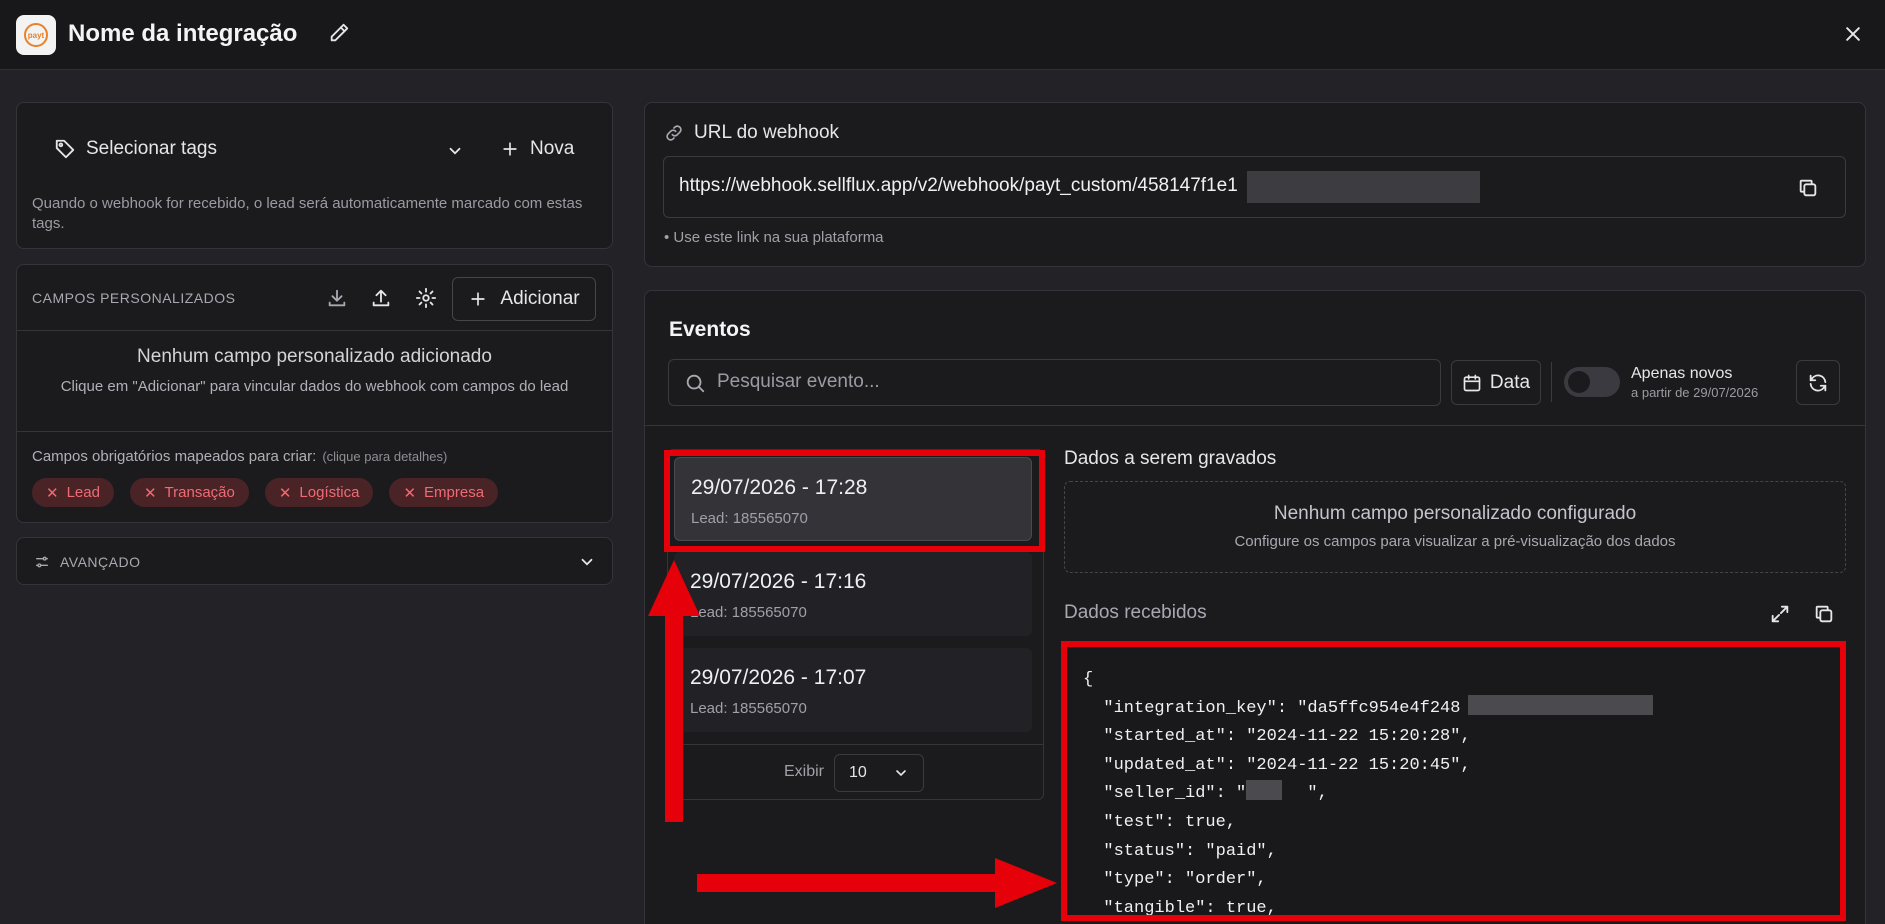 Image resolution: width=1885 pixels, height=924 pixels. Describe the element at coordinates (134, 298) in the screenshot. I see `custom-fields-title: CAMPOS PERSONALIZADOS` at that location.